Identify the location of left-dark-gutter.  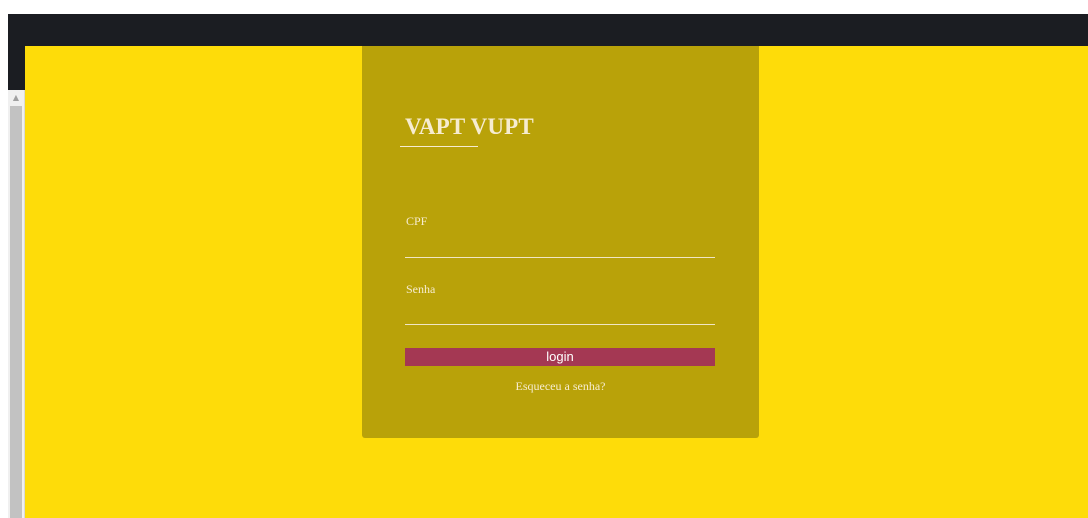
(16, 68).